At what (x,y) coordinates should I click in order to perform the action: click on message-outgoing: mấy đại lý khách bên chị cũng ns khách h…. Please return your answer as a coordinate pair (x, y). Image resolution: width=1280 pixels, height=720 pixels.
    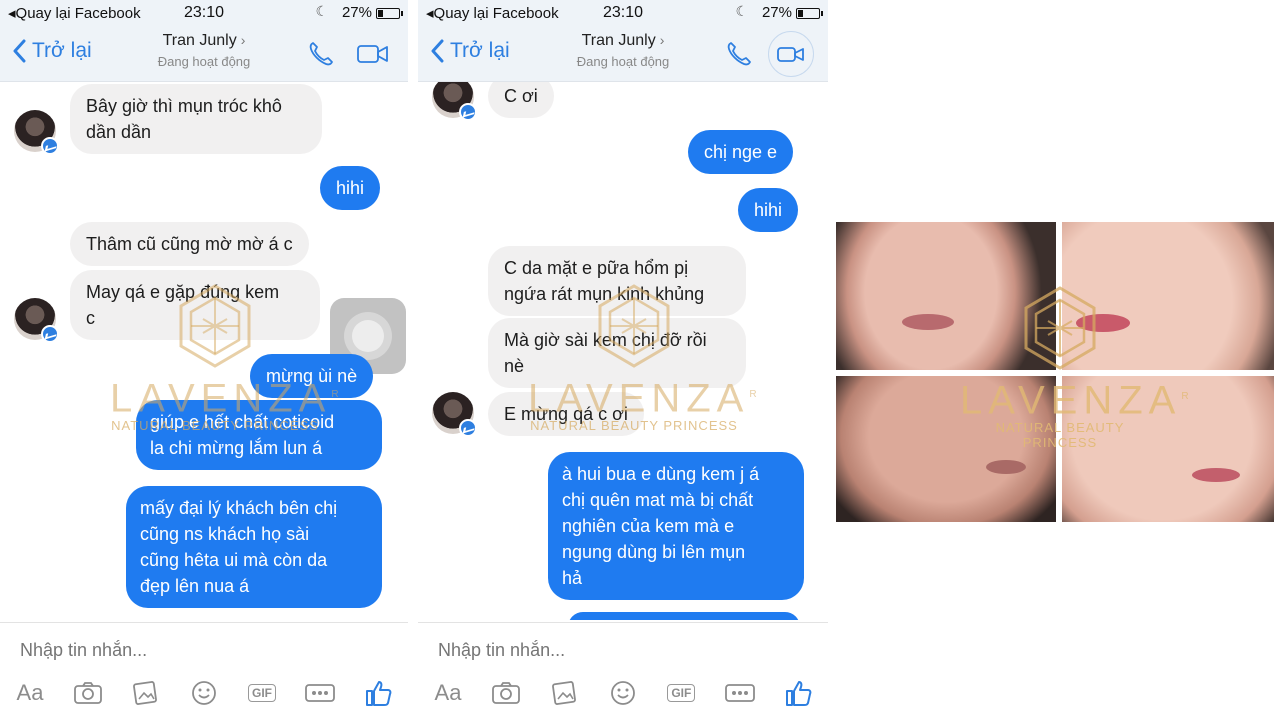
    Looking at the image, I should click on (254, 547).